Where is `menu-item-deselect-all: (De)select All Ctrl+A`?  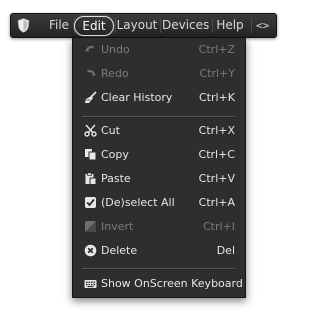
menu-item-deselect-all: (De)select All Ctrl+A is located at coordinates (159, 203).